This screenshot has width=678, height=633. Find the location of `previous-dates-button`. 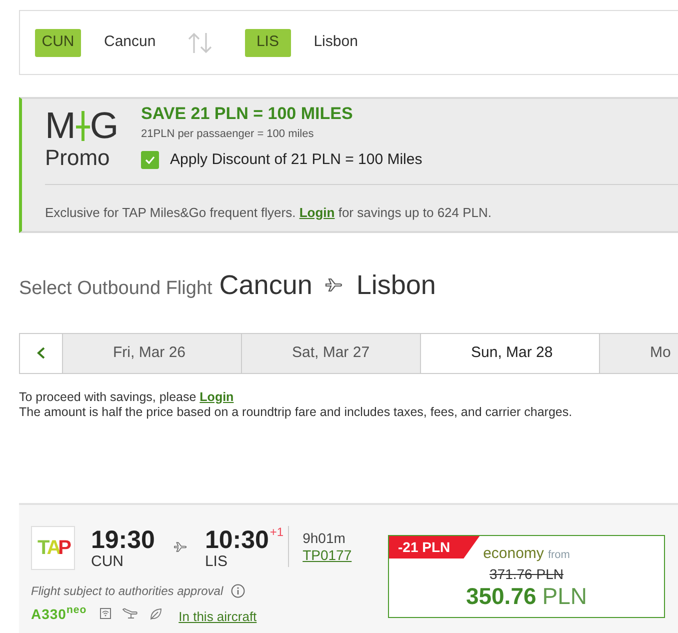

previous-dates-button is located at coordinates (41, 353).